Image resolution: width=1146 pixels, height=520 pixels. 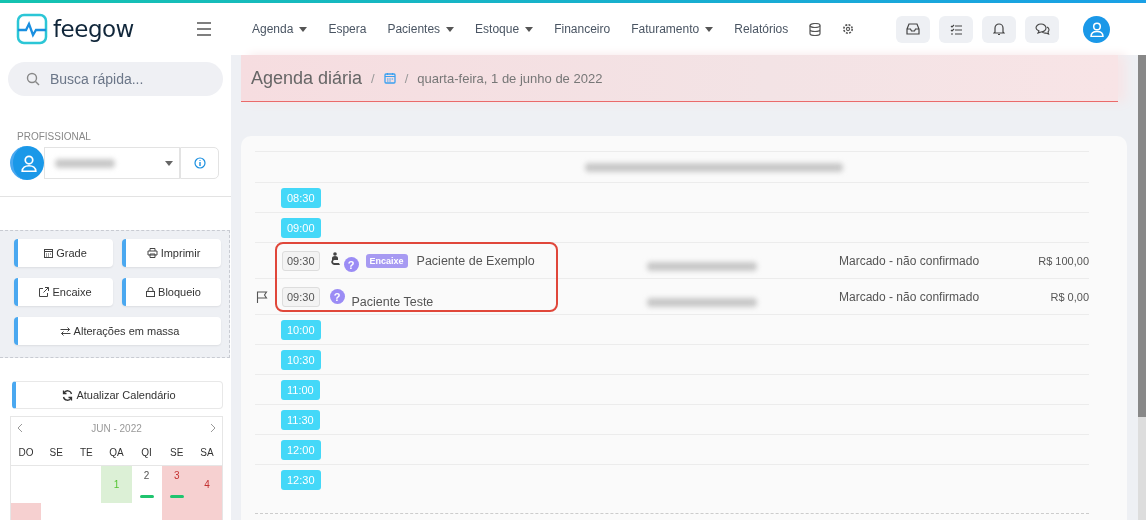 I want to click on action-button: Bloqueio, so click(x=171, y=292).